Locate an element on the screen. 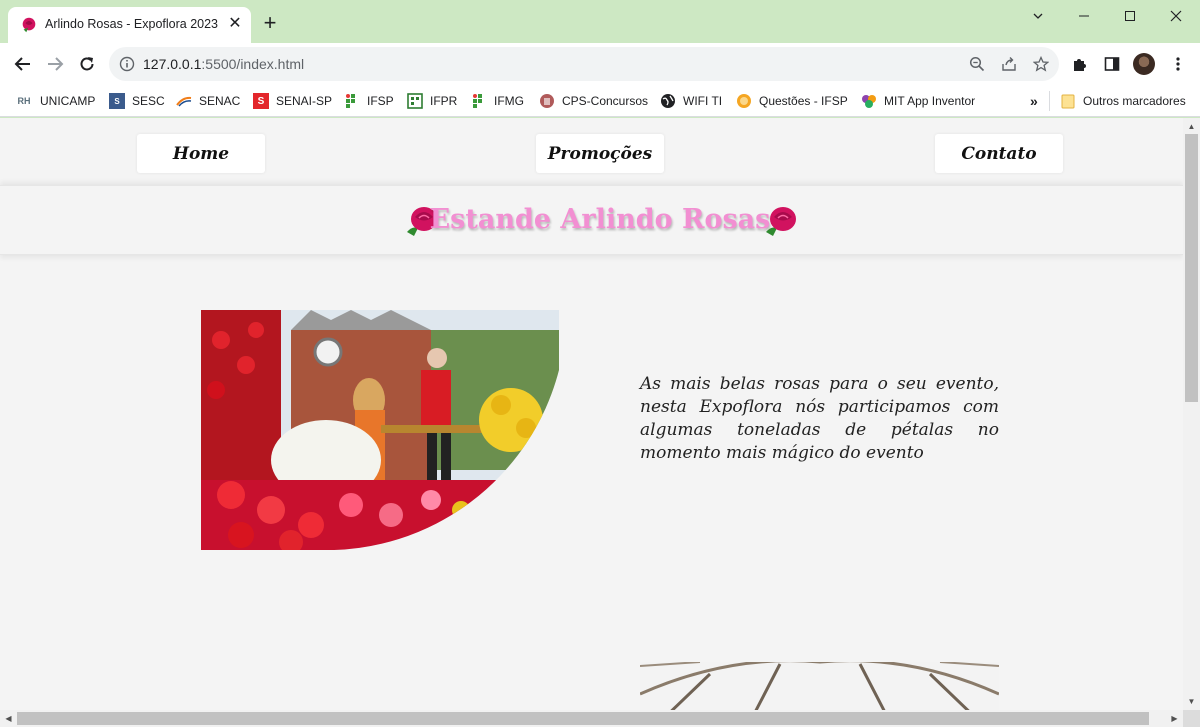 The height and width of the screenshot is (727, 1200). url-text: 127.0.0.1:5500/index.html is located at coordinates (223, 64).